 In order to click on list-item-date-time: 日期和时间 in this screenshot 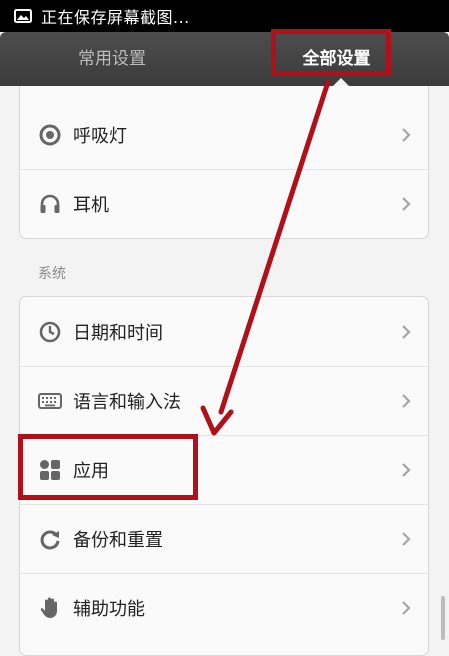, I will do `click(224, 331)`.